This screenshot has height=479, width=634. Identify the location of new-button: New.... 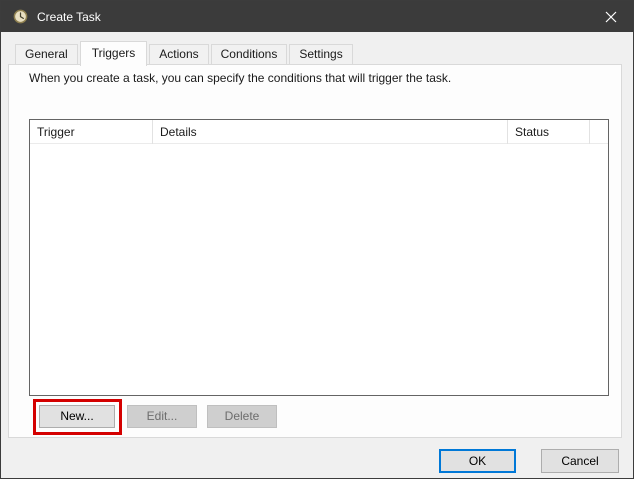
(77, 416).